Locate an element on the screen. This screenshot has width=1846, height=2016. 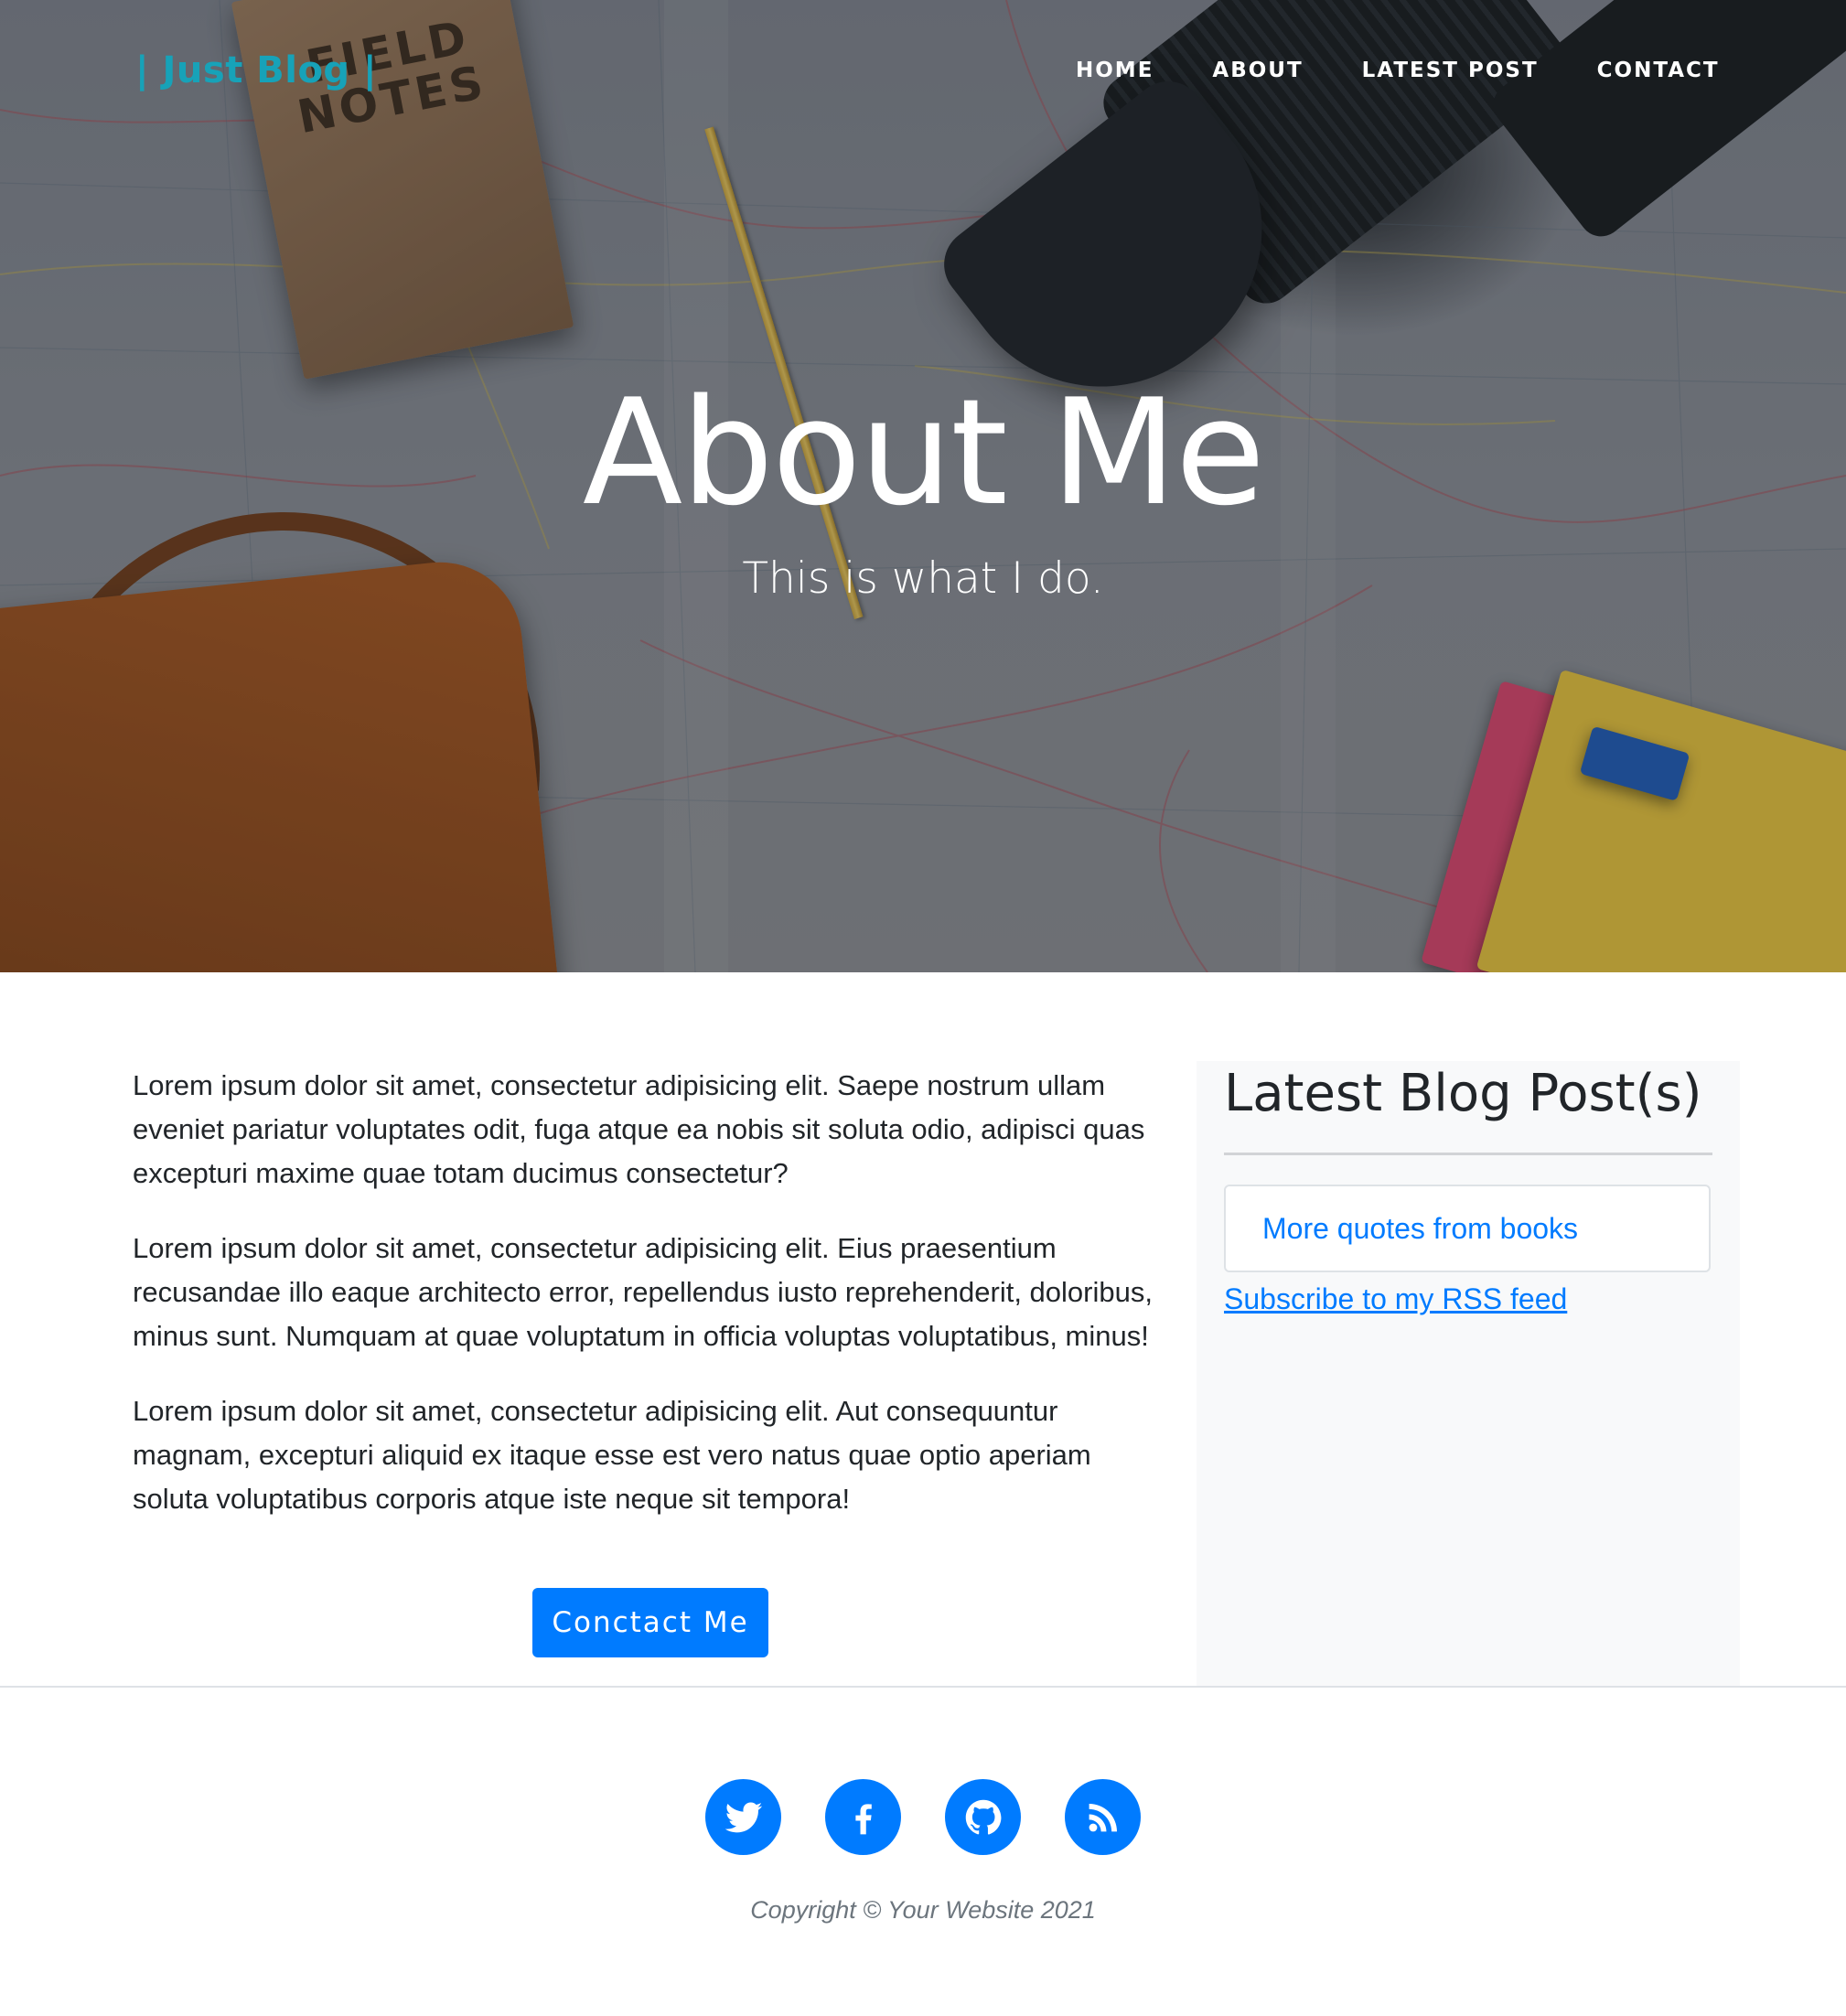
latest-posts-list: More quotes from books is located at coordinates (1467, 1228).